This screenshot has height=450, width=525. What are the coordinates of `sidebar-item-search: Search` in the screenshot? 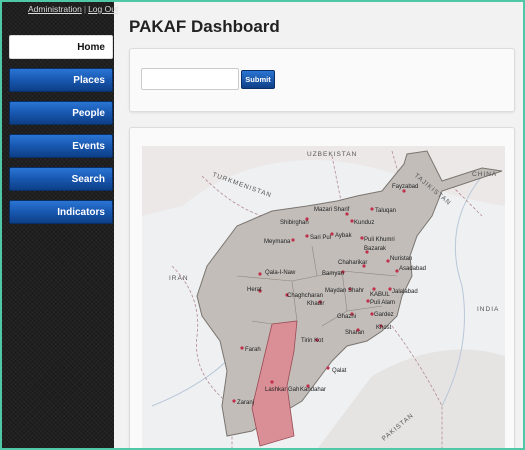 It's located at (61, 179).